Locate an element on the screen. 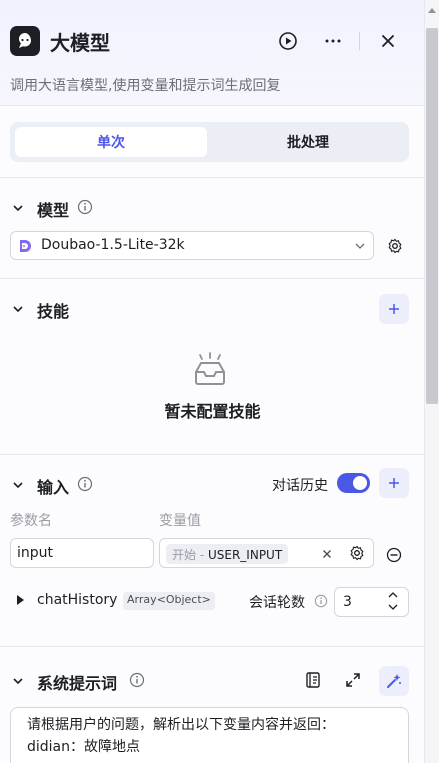 This screenshot has height=763, width=439. var-value-select: 开始 - USER_INPUT is located at coordinates (266, 553).